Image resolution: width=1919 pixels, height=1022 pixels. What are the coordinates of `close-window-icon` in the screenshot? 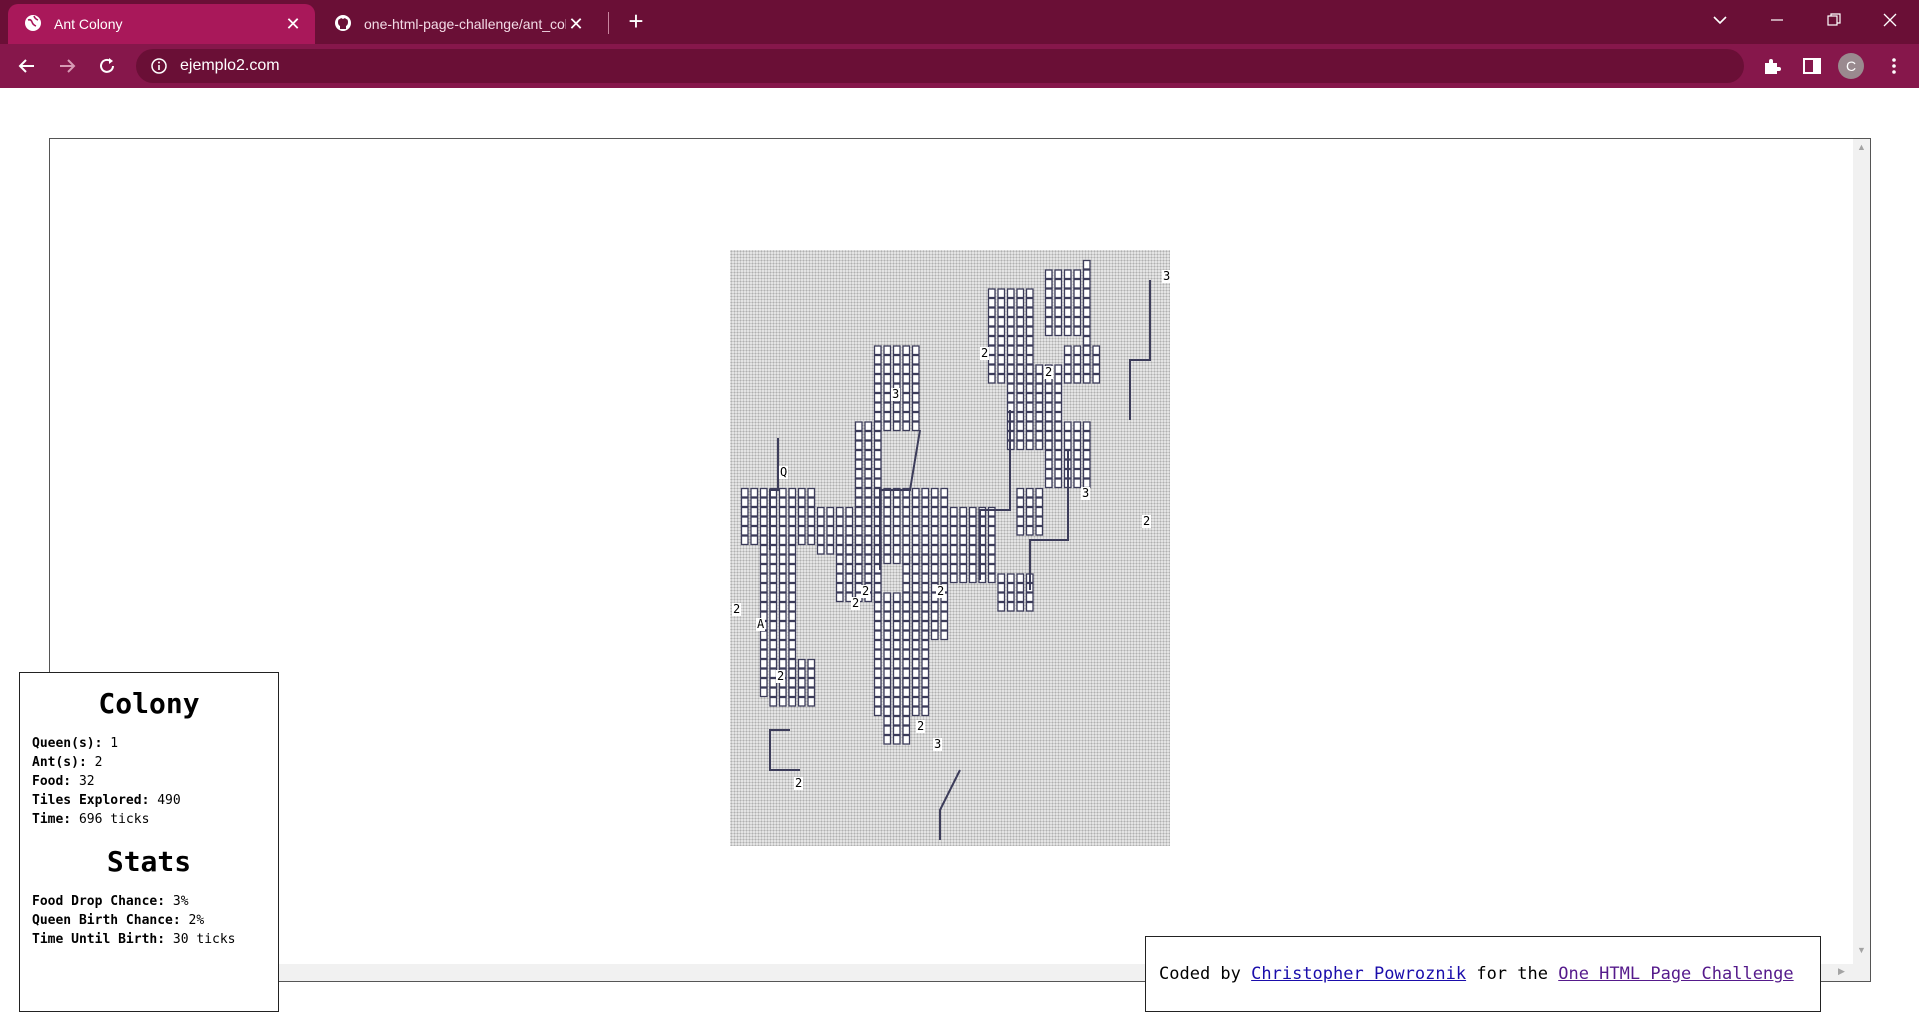 It's located at (1890, 20).